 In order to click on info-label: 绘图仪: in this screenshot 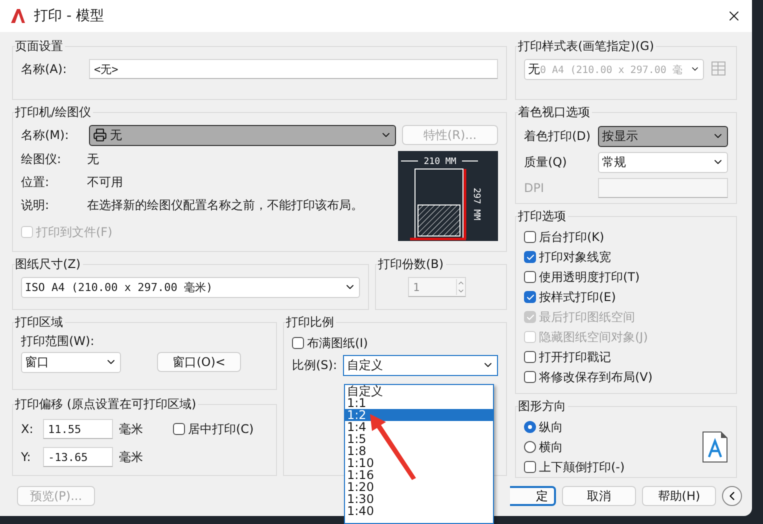, I will do `click(41, 159)`.